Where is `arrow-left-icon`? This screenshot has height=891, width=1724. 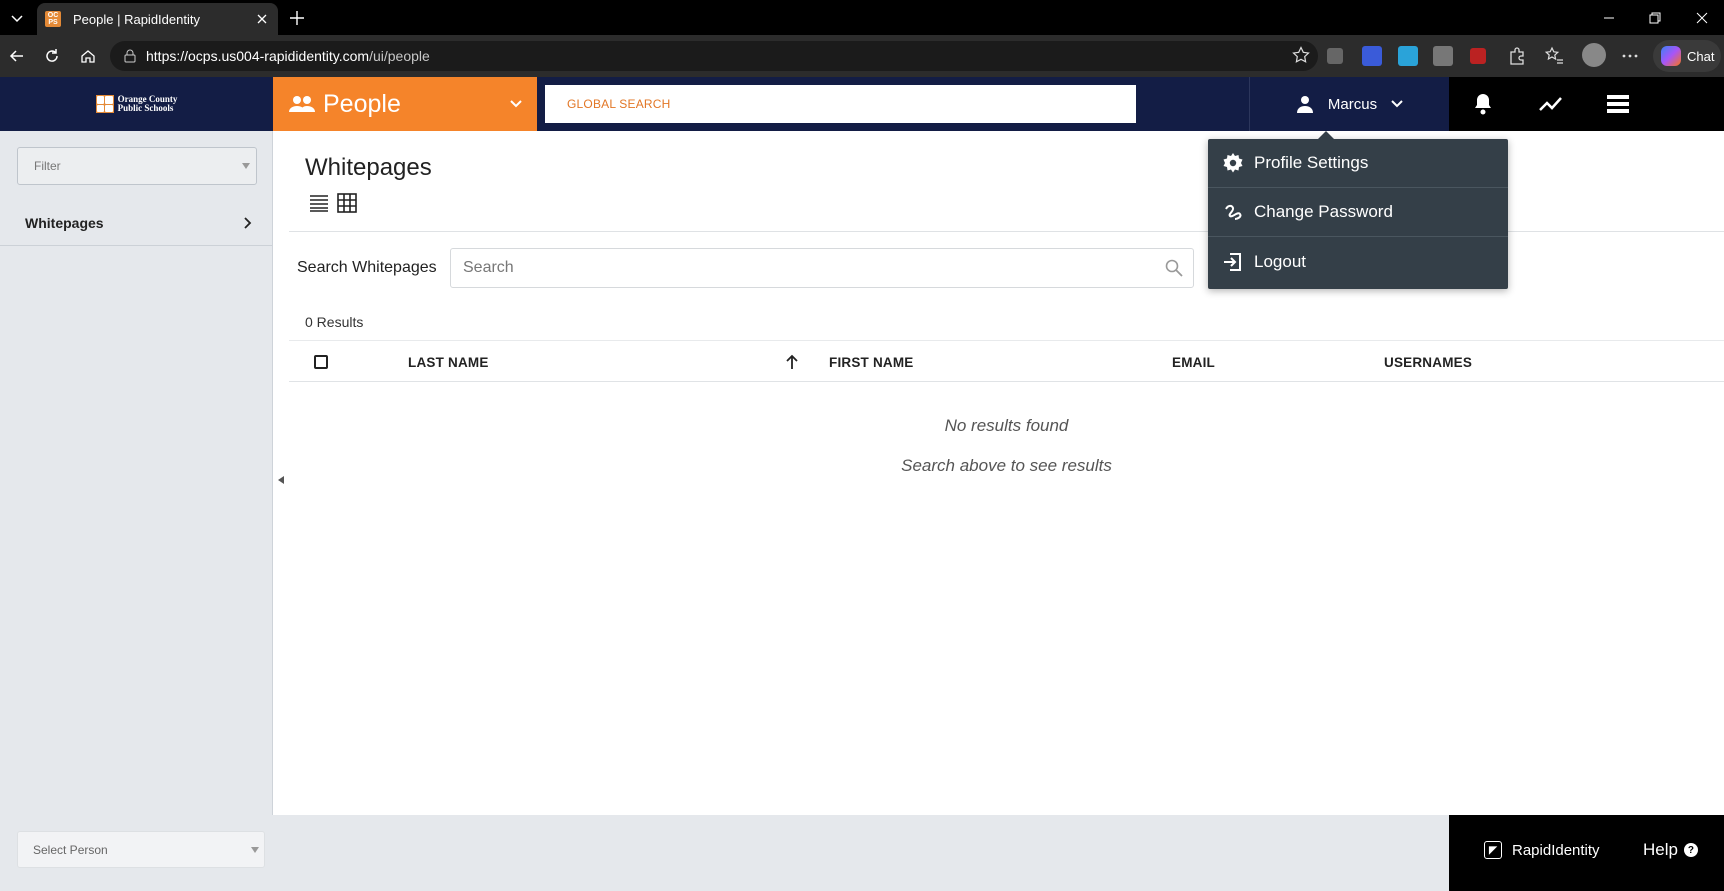 arrow-left-icon is located at coordinates (16, 56).